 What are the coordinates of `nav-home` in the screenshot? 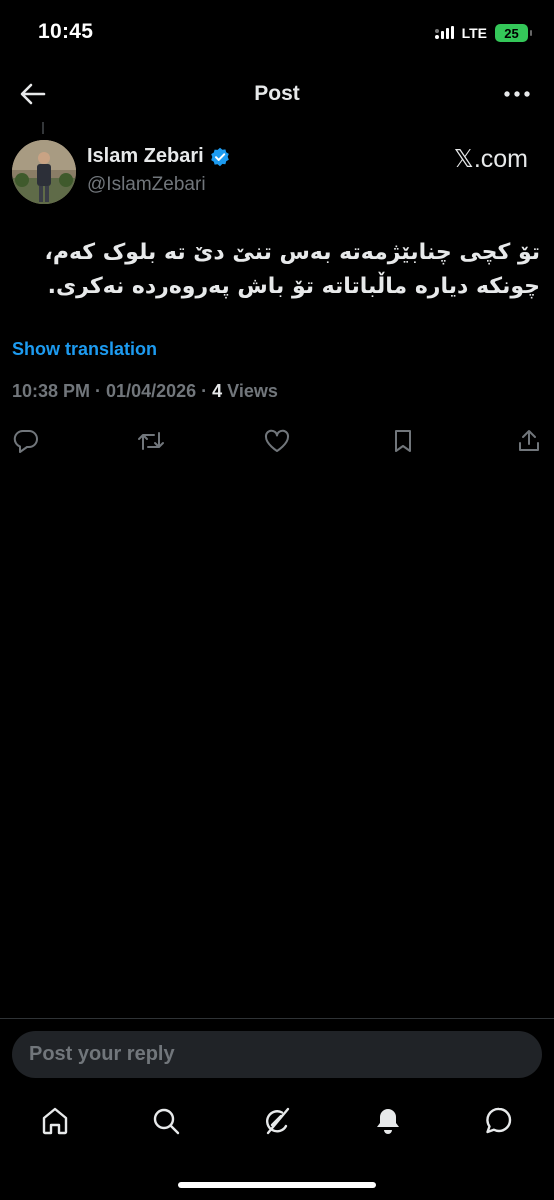 It's located at (55, 1121).